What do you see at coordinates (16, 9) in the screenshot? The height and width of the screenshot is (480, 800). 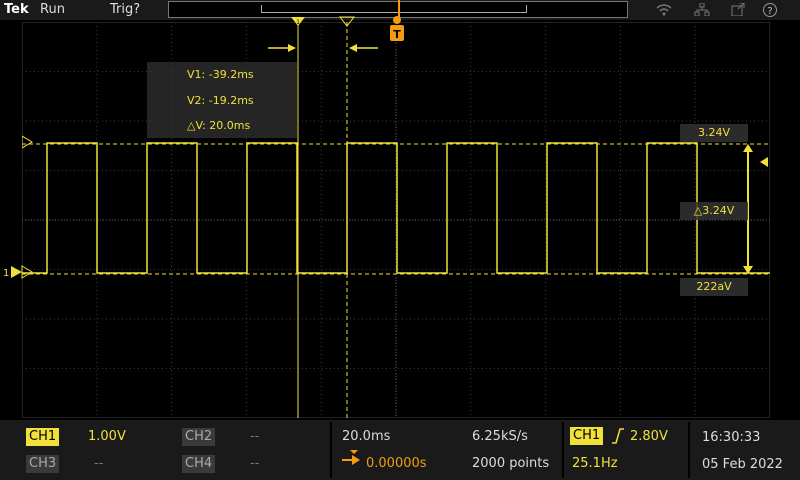 I see `brand-logo: Tek` at bounding box center [16, 9].